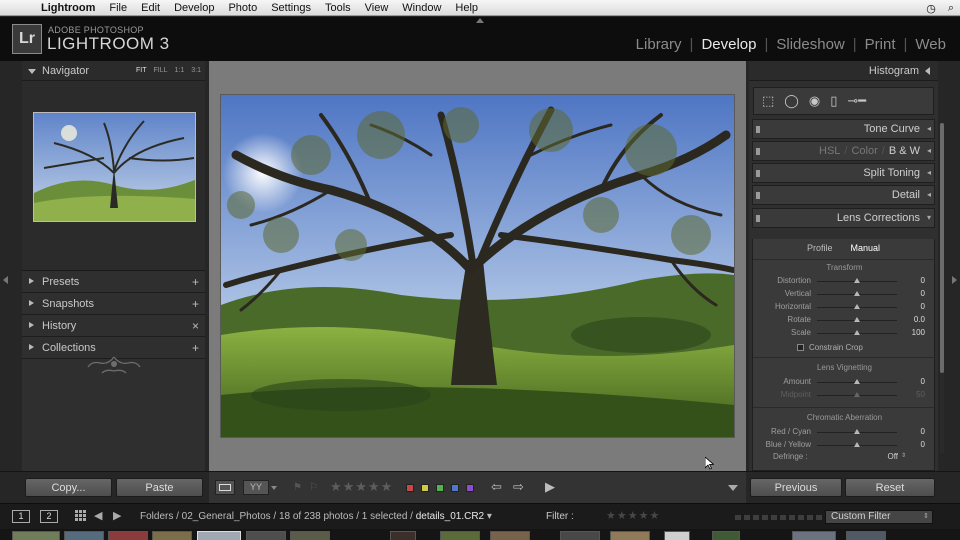 The image size is (960, 540). What do you see at coordinates (377, 8) in the screenshot?
I see `menu-view: View` at bounding box center [377, 8].